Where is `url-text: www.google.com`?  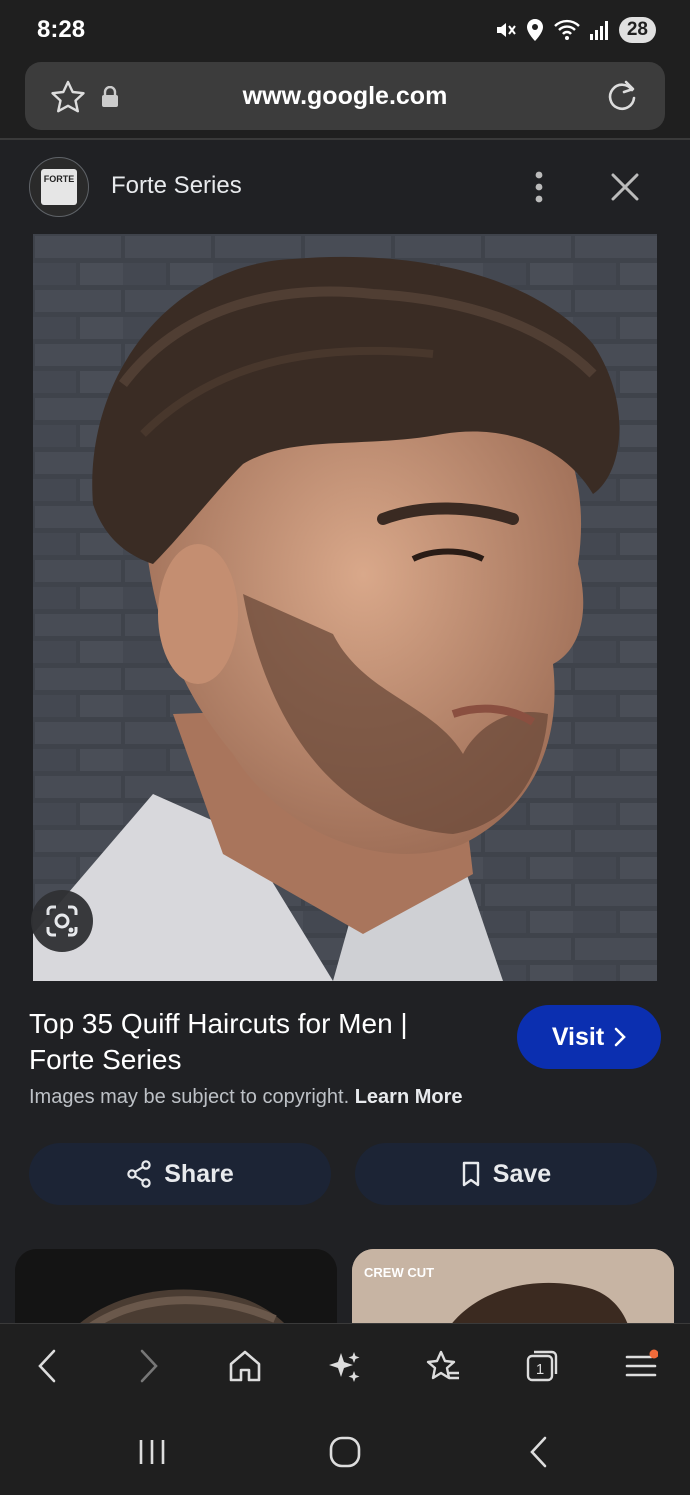
url-text: www.google.com is located at coordinates (345, 96).